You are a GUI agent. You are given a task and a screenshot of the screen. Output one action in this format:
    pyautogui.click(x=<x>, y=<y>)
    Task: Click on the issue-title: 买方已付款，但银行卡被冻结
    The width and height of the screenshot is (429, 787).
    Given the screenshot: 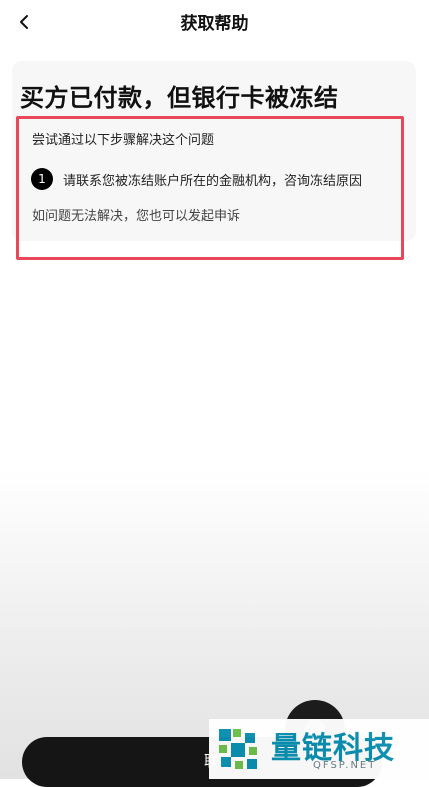 What is the action you would take?
    pyautogui.click(x=179, y=98)
    